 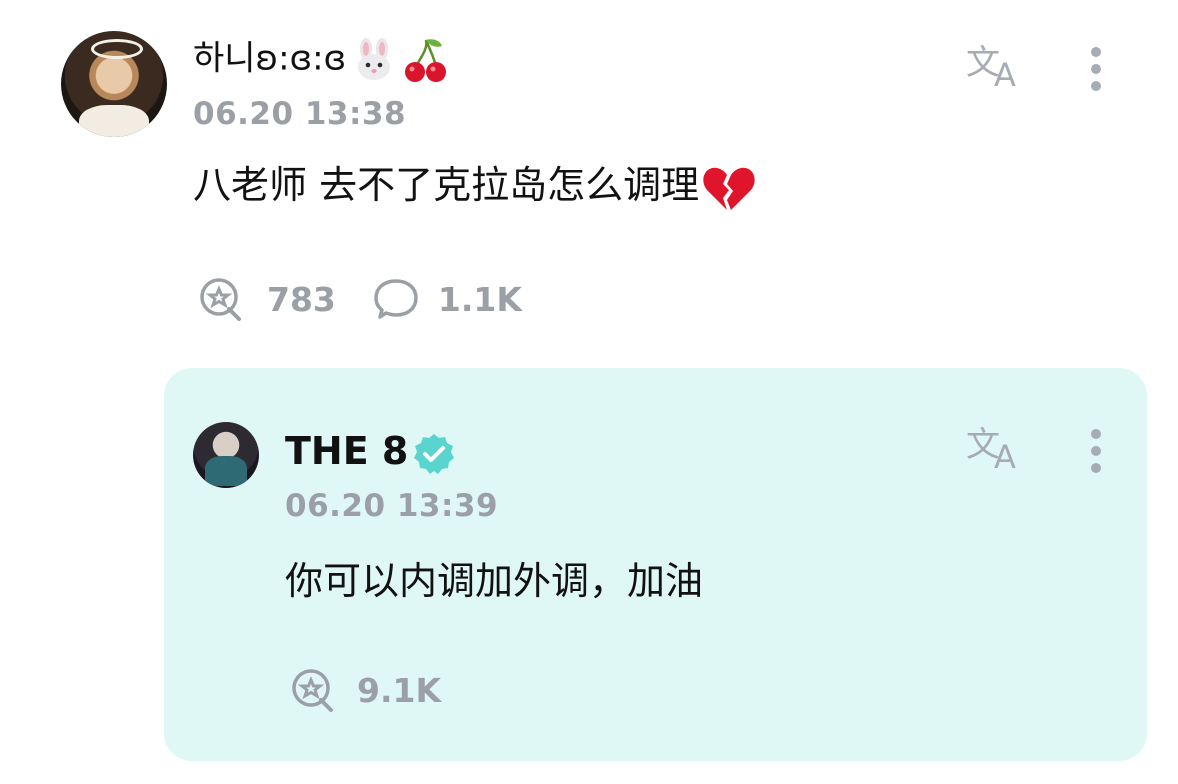 I want to click on reply-translate-icon: 文 A, so click(x=995, y=449).